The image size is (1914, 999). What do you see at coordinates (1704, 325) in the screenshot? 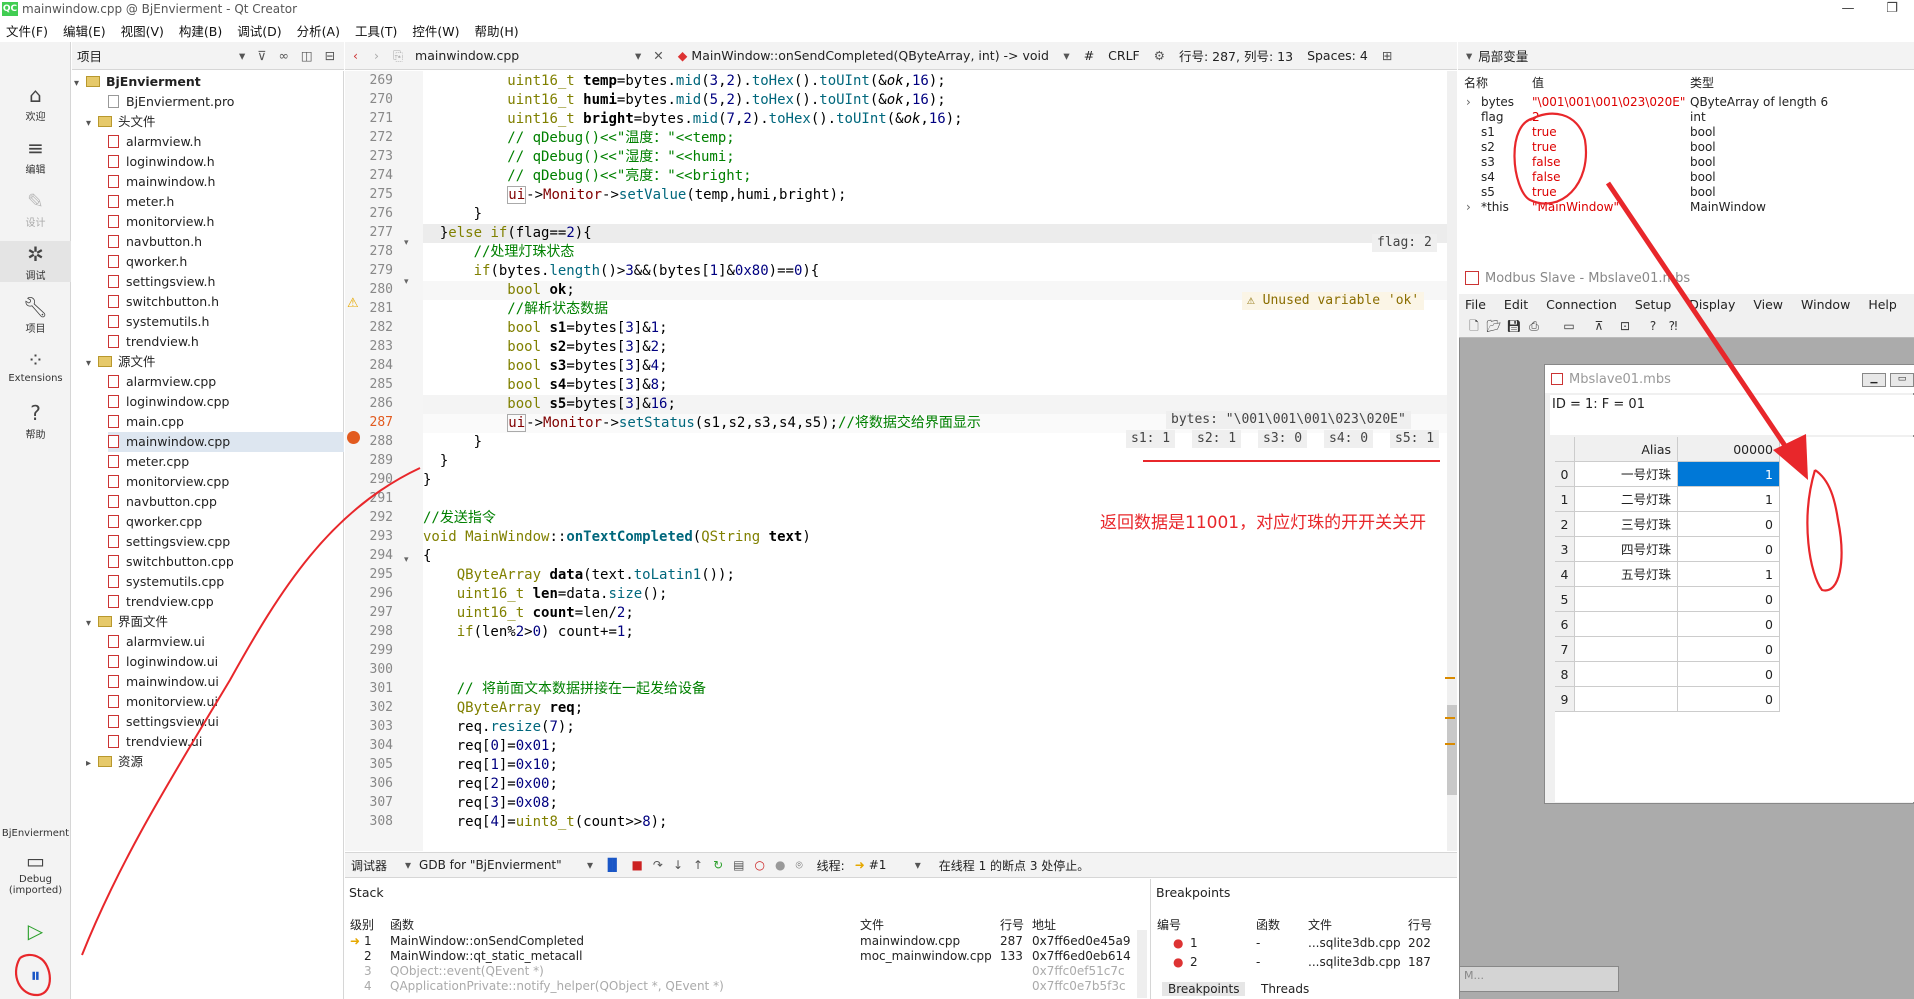
I see `arrow-to-modbus` at bounding box center [1704, 325].